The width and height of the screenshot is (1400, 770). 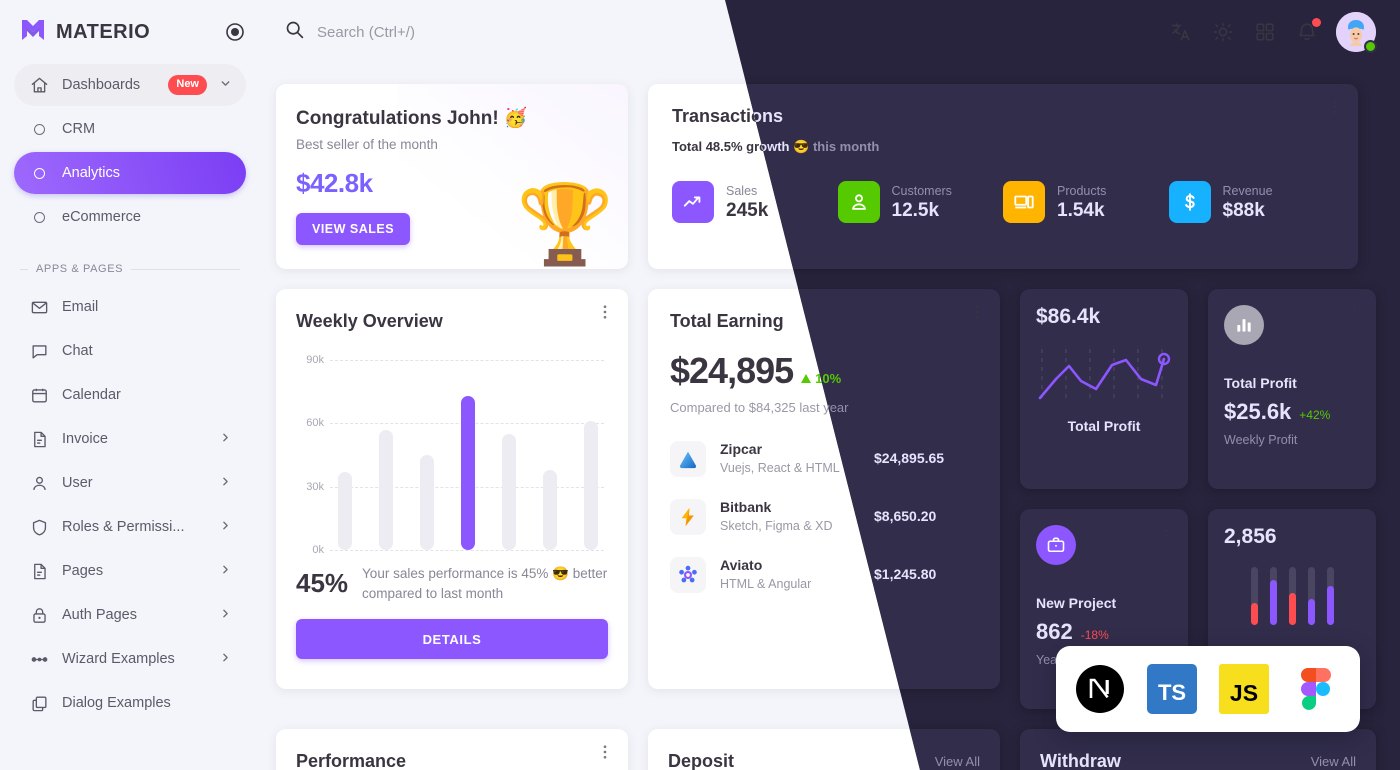 What do you see at coordinates (130, 307) in the screenshot?
I see `sidebar-item-email: Email` at bounding box center [130, 307].